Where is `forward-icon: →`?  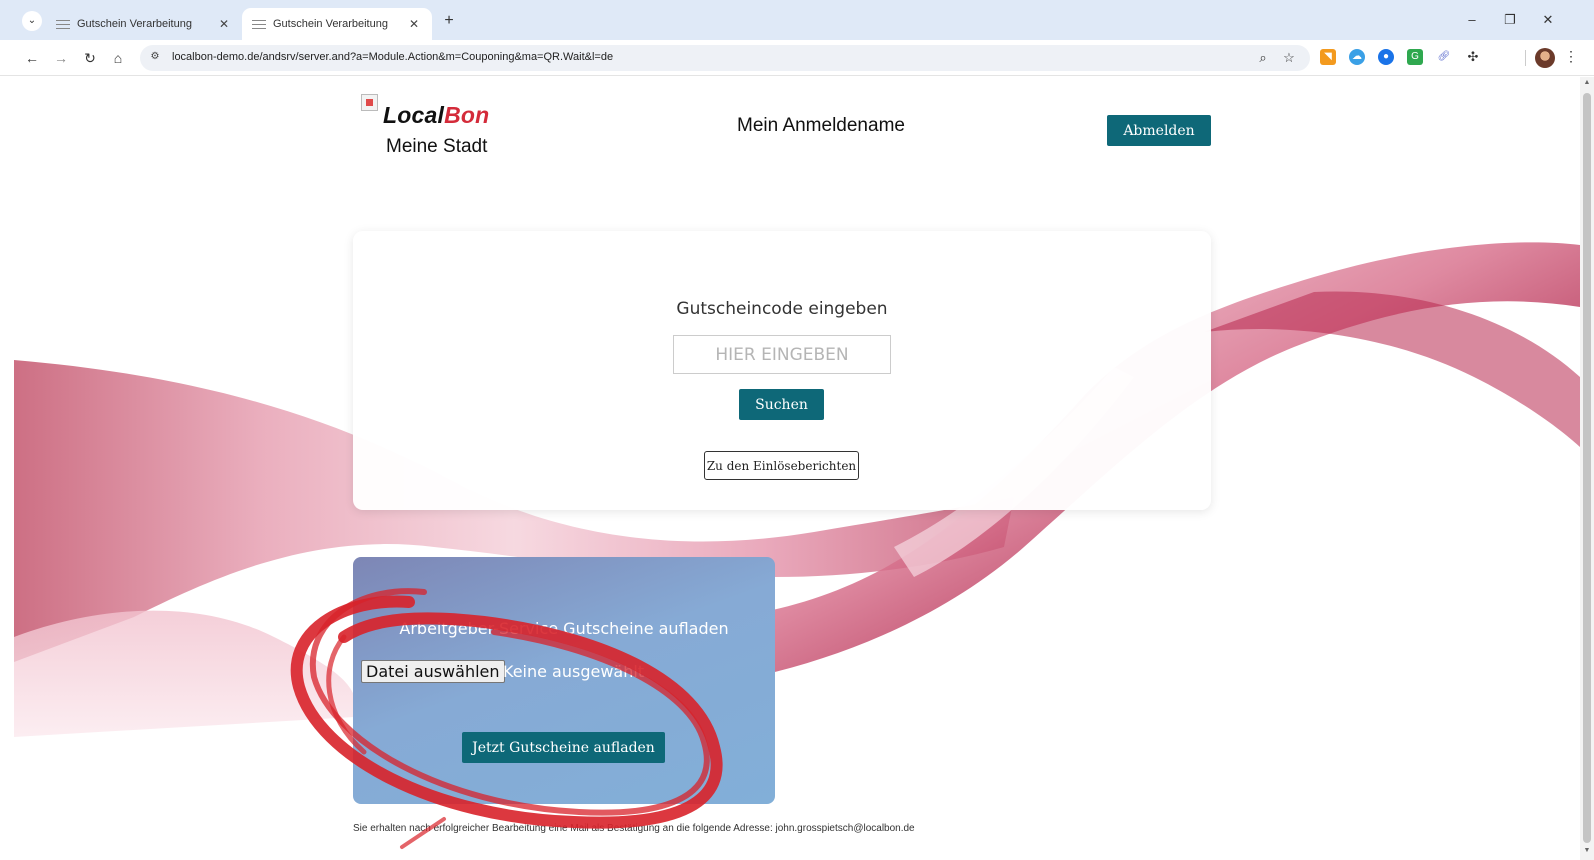 forward-icon: → is located at coordinates (61, 58).